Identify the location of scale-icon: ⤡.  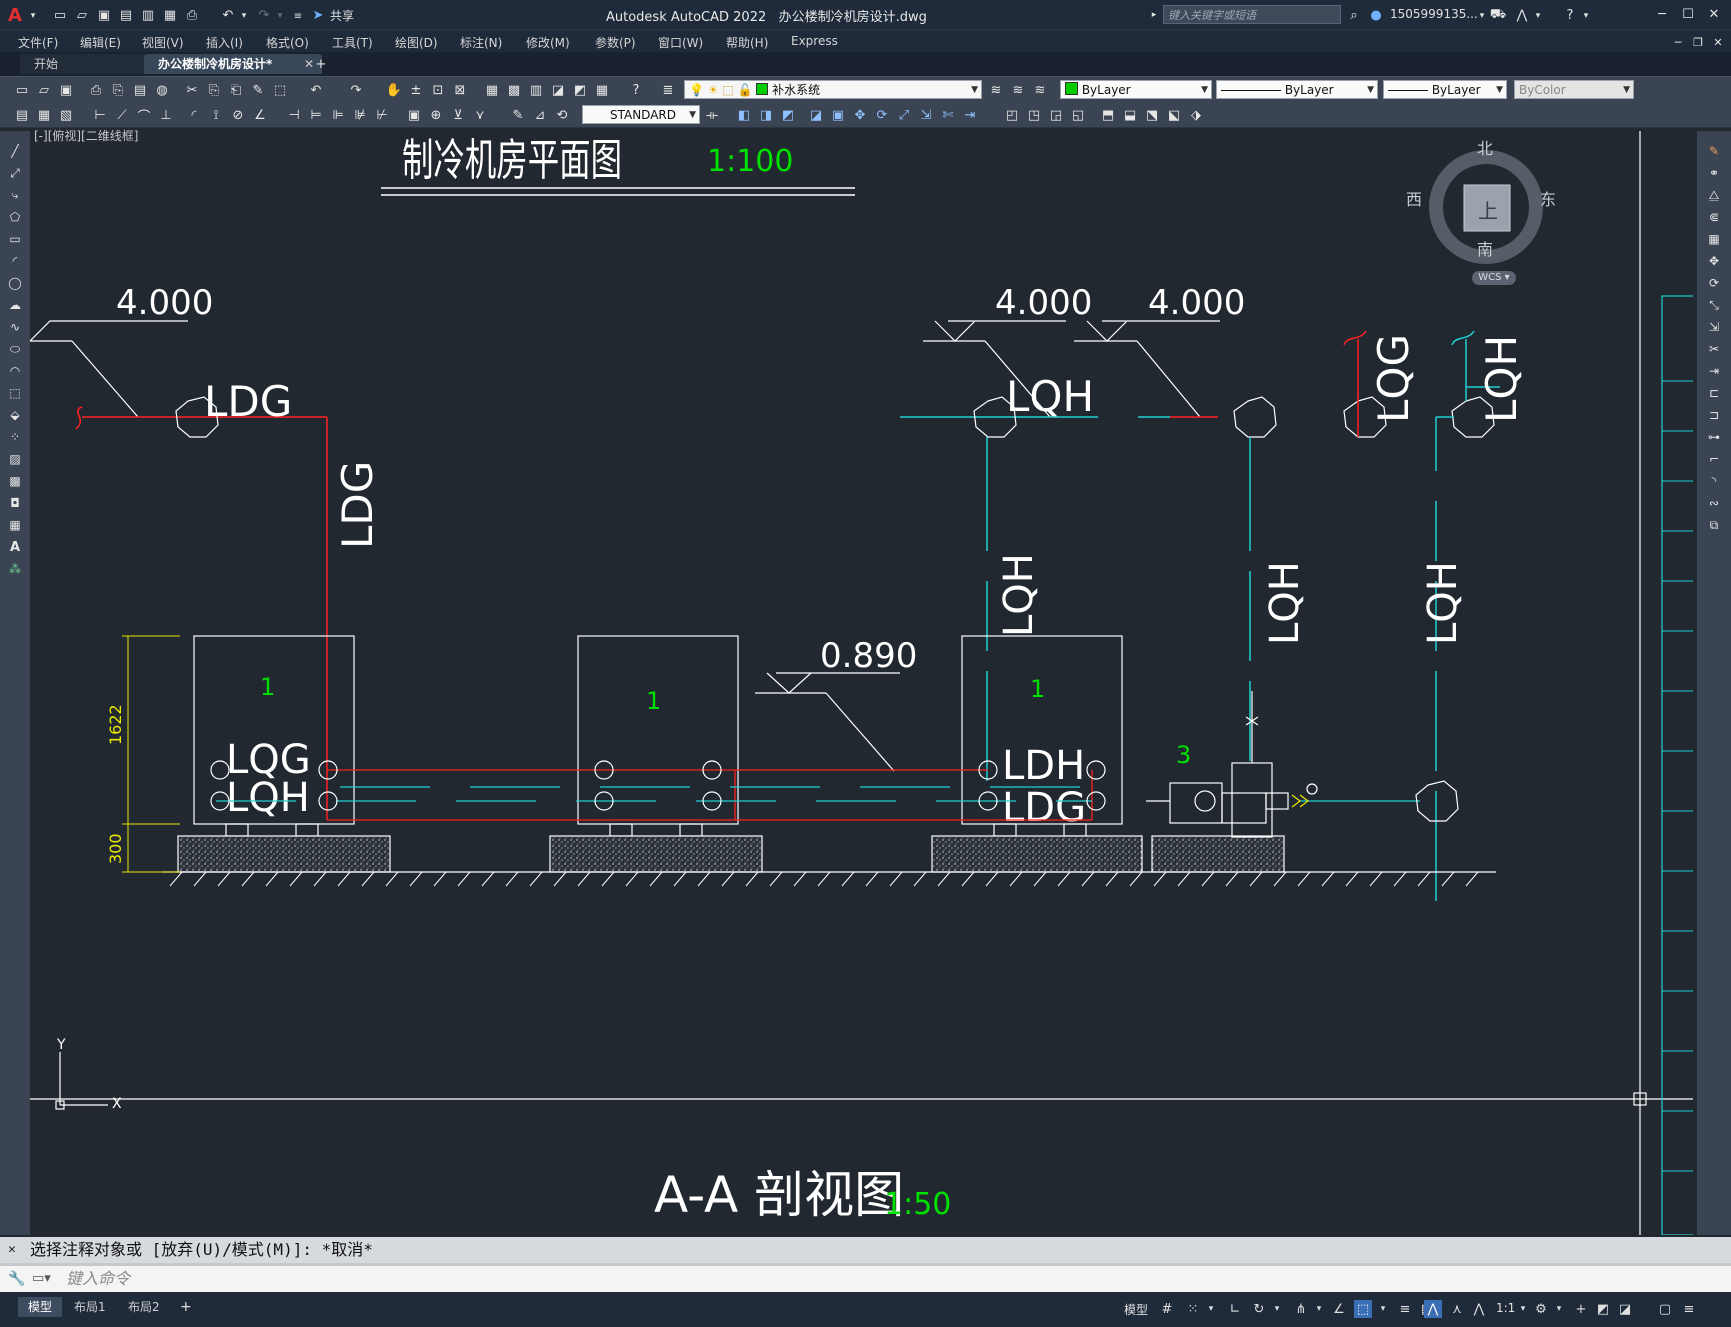
(1714, 305).